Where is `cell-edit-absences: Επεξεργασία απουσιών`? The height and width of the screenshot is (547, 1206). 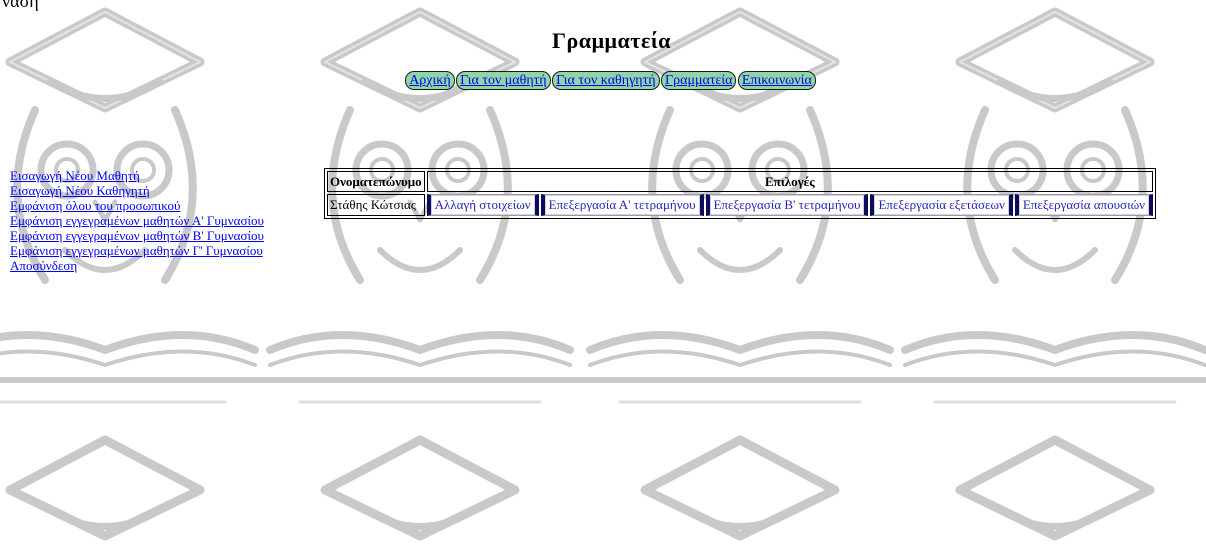
cell-edit-absences: Επεξεργασία απουσιών is located at coordinates (1083, 205).